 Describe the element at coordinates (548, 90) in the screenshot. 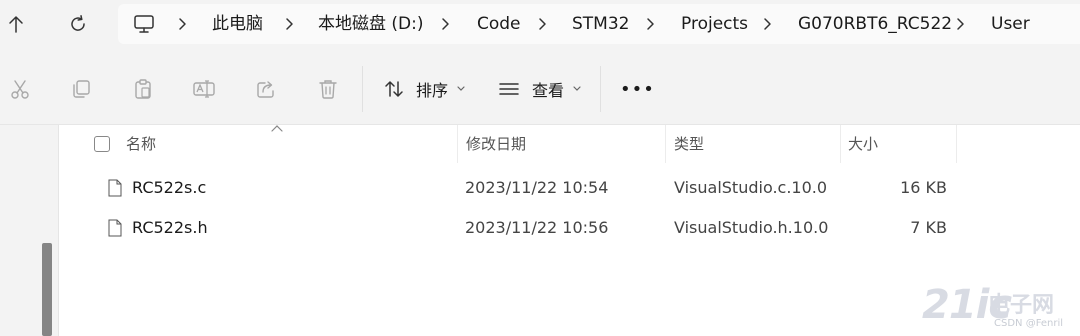

I see `view-label: 查看` at that location.